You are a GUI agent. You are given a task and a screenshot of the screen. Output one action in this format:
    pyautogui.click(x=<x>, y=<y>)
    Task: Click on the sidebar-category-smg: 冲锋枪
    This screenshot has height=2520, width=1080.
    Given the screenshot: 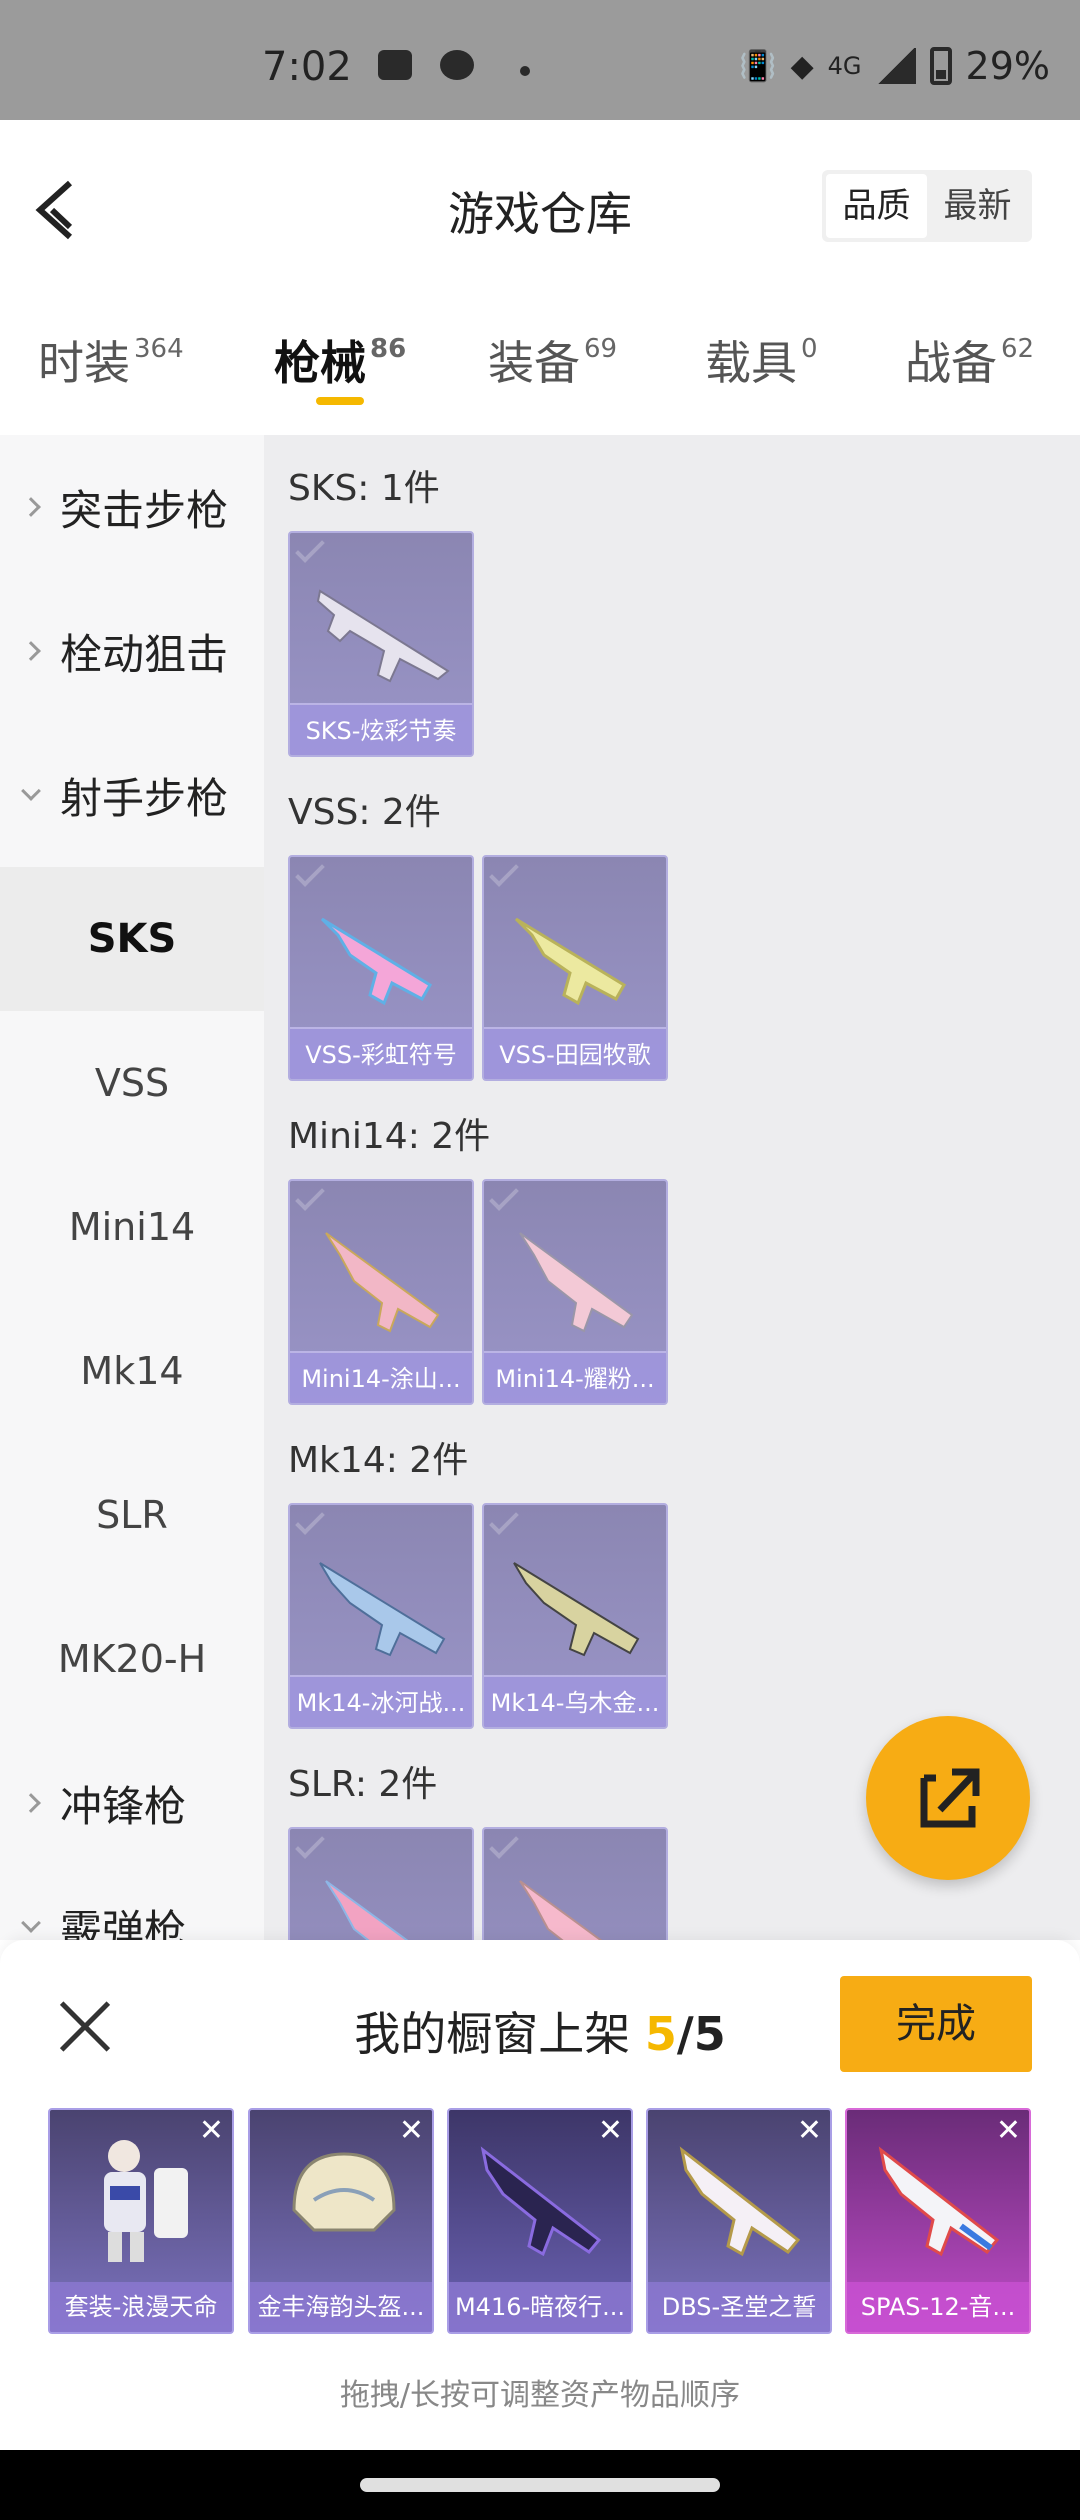 What is the action you would take?
    pyautogui.click(x=132, y=1803)
    